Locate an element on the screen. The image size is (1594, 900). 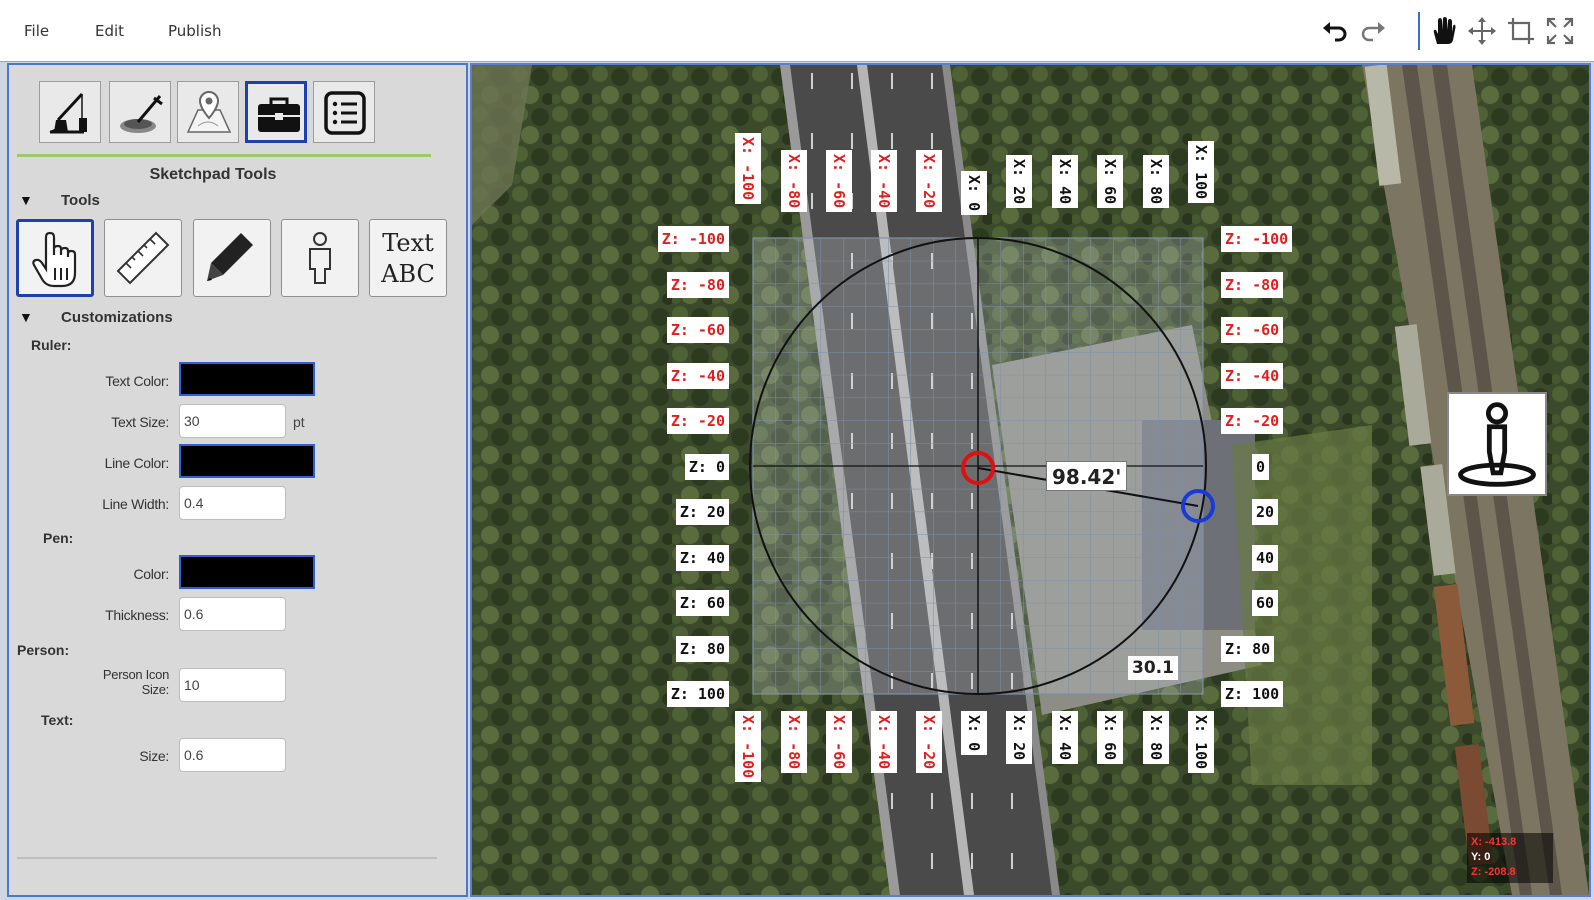
tool-pen is located at coordinates (232, 258).